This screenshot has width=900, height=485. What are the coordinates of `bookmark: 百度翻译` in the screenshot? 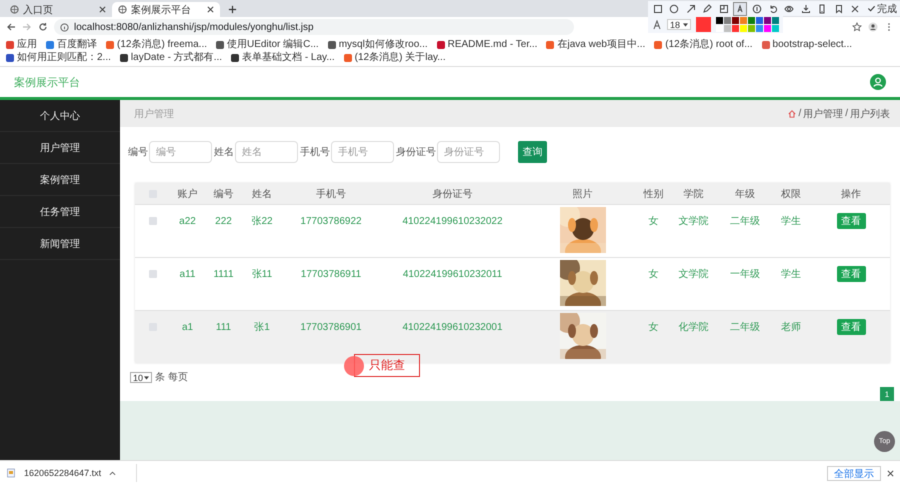 It's located at (71, 45).